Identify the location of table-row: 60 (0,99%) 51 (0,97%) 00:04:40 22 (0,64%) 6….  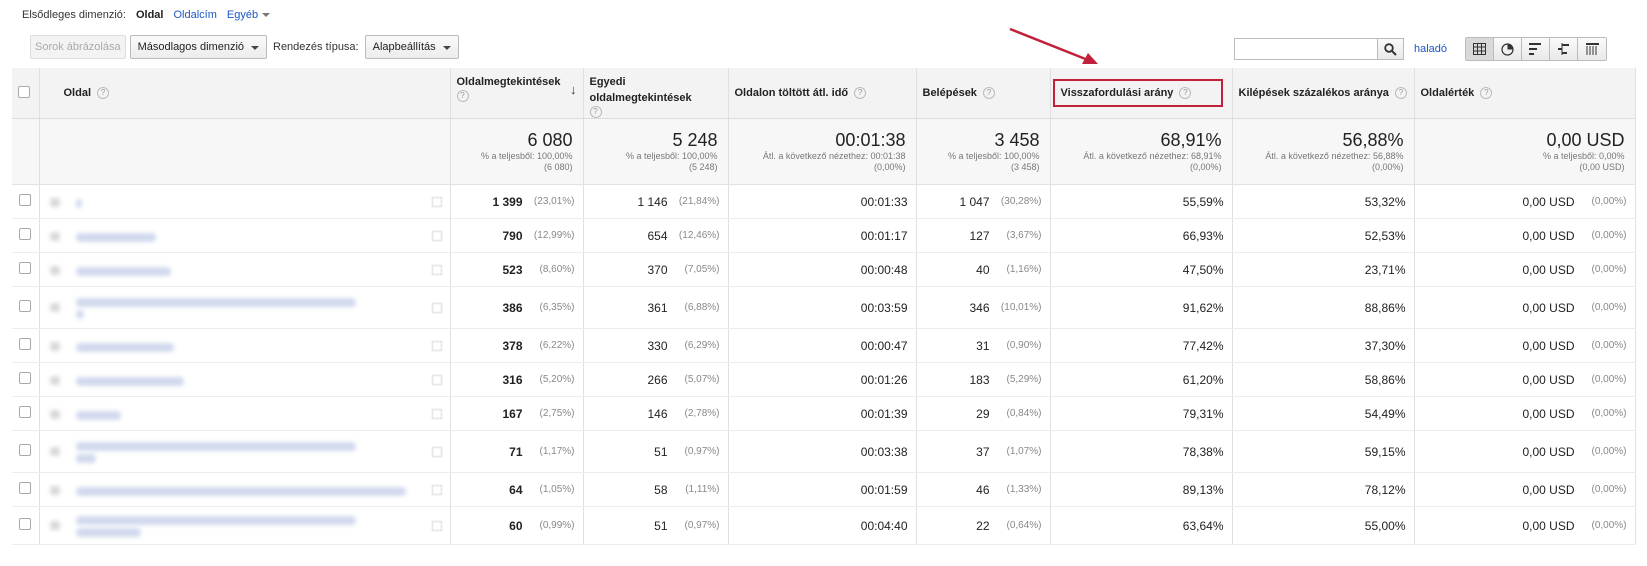
(824, 526).